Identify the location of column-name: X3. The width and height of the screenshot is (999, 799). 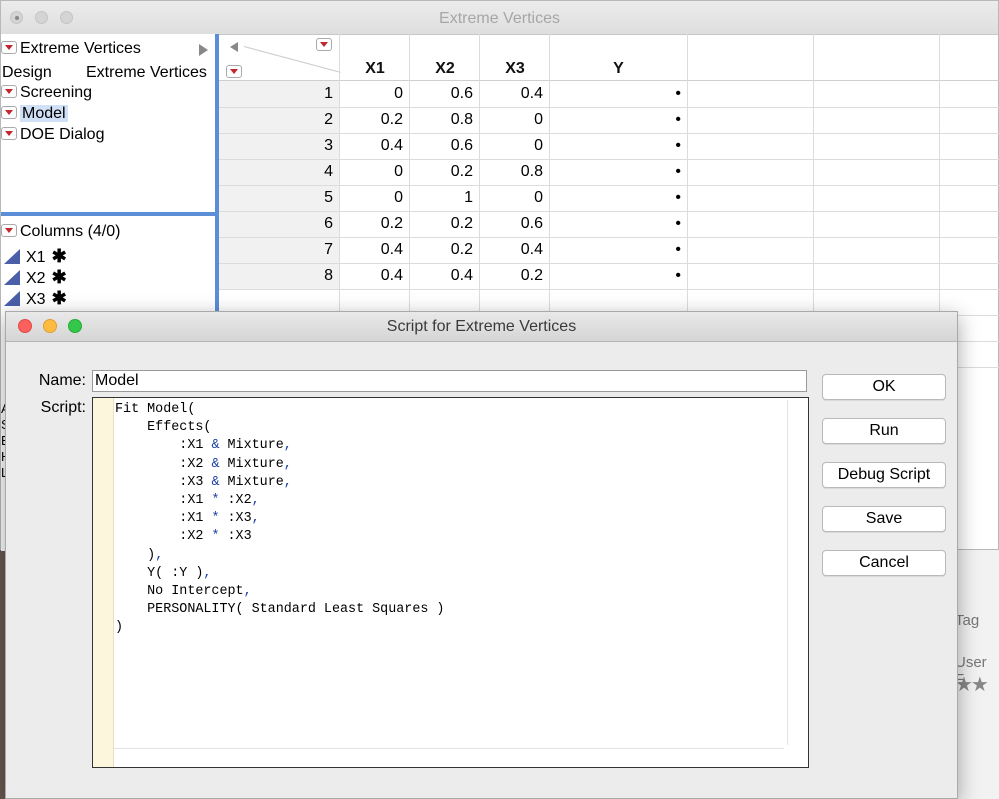
(36, 299).